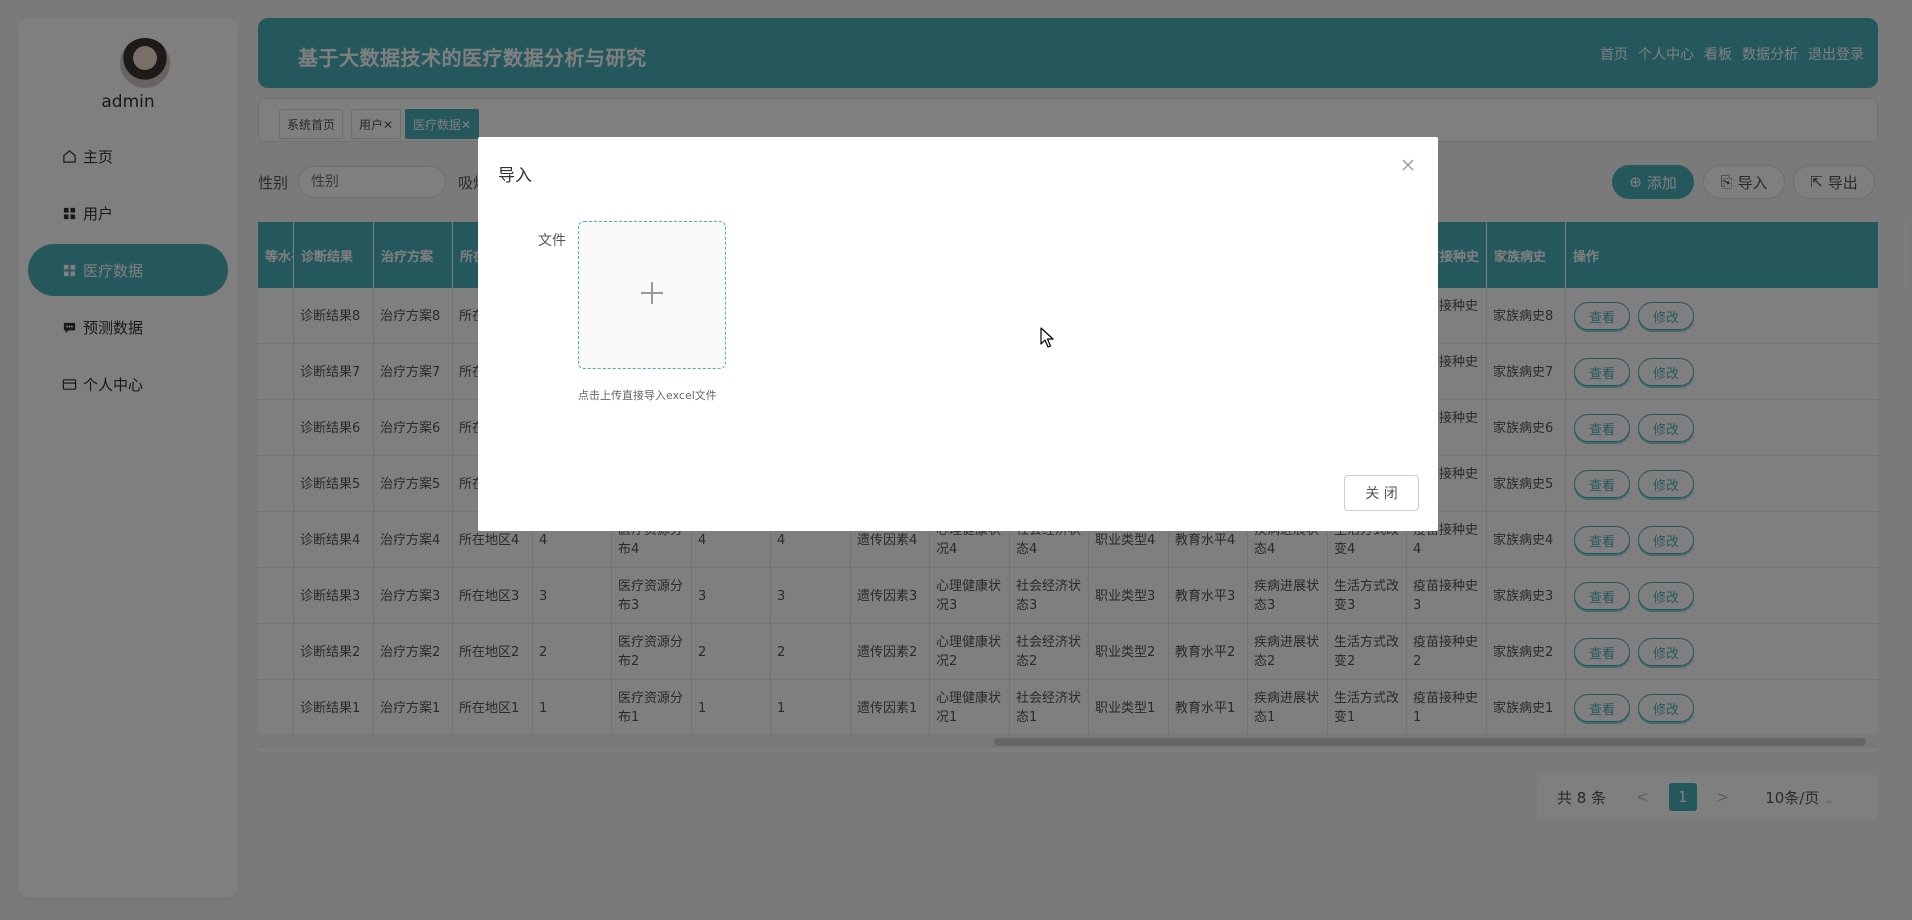 The image size is (1912, 920). I want to click on file-label: 文件, so click(552, 241).